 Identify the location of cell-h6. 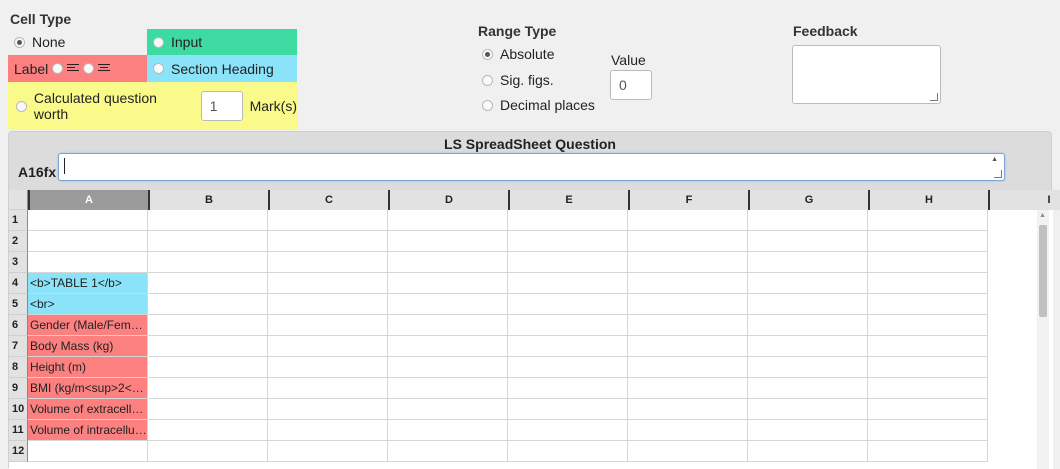
(928, 325).